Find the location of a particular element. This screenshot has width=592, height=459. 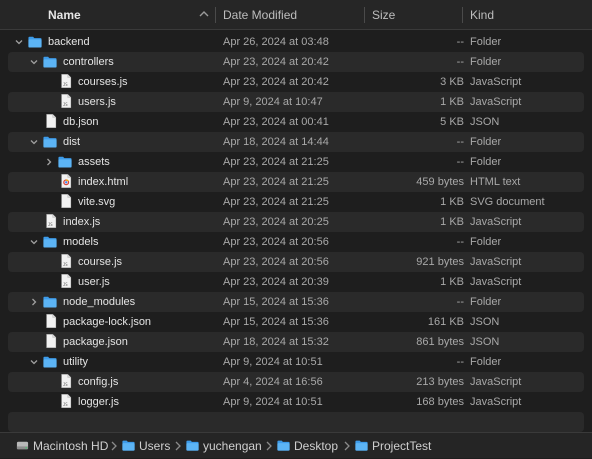

item-name: db.json is located at coordinates (81, 122).